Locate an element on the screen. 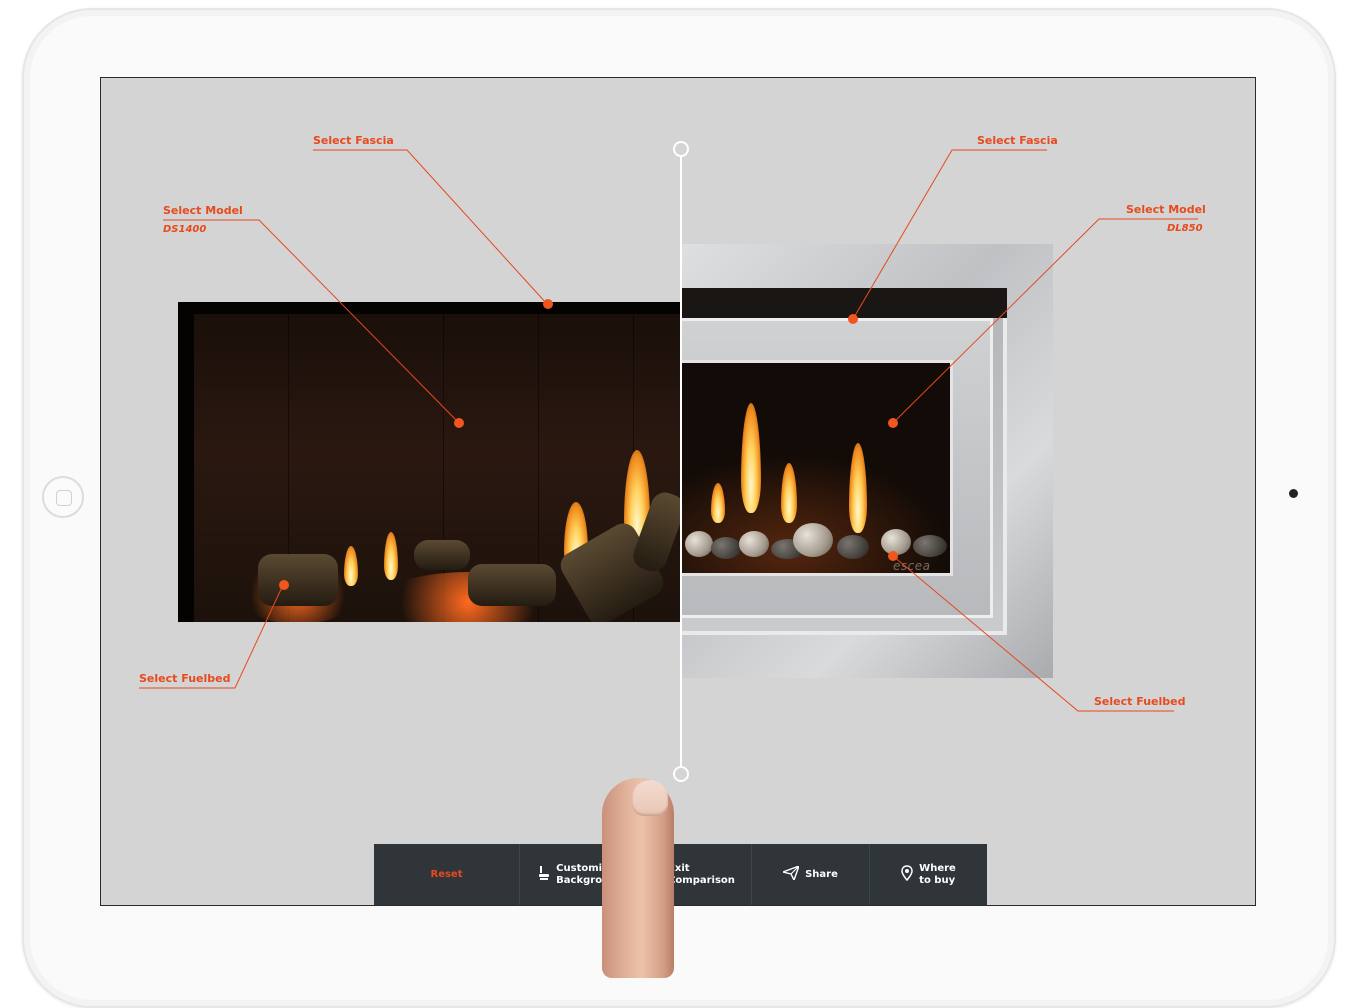 The image size is (1354, 1008). home-button is located at coordinates (63, 497).